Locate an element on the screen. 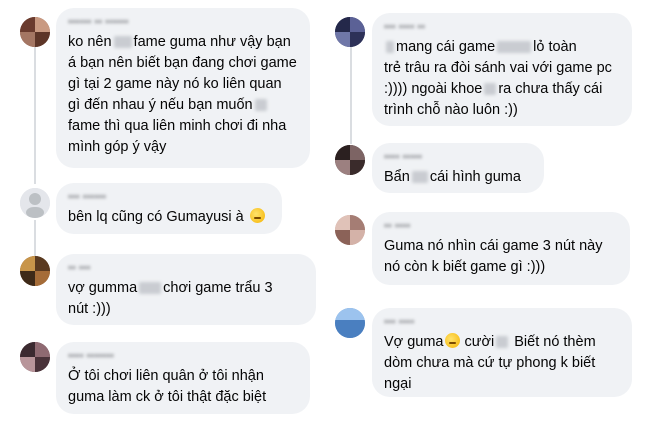 This screenshot has height=428, width=664. commenter-name: ▪▪▪ ▪▪▪▪▪▪ is located at coordinates (169, 197).